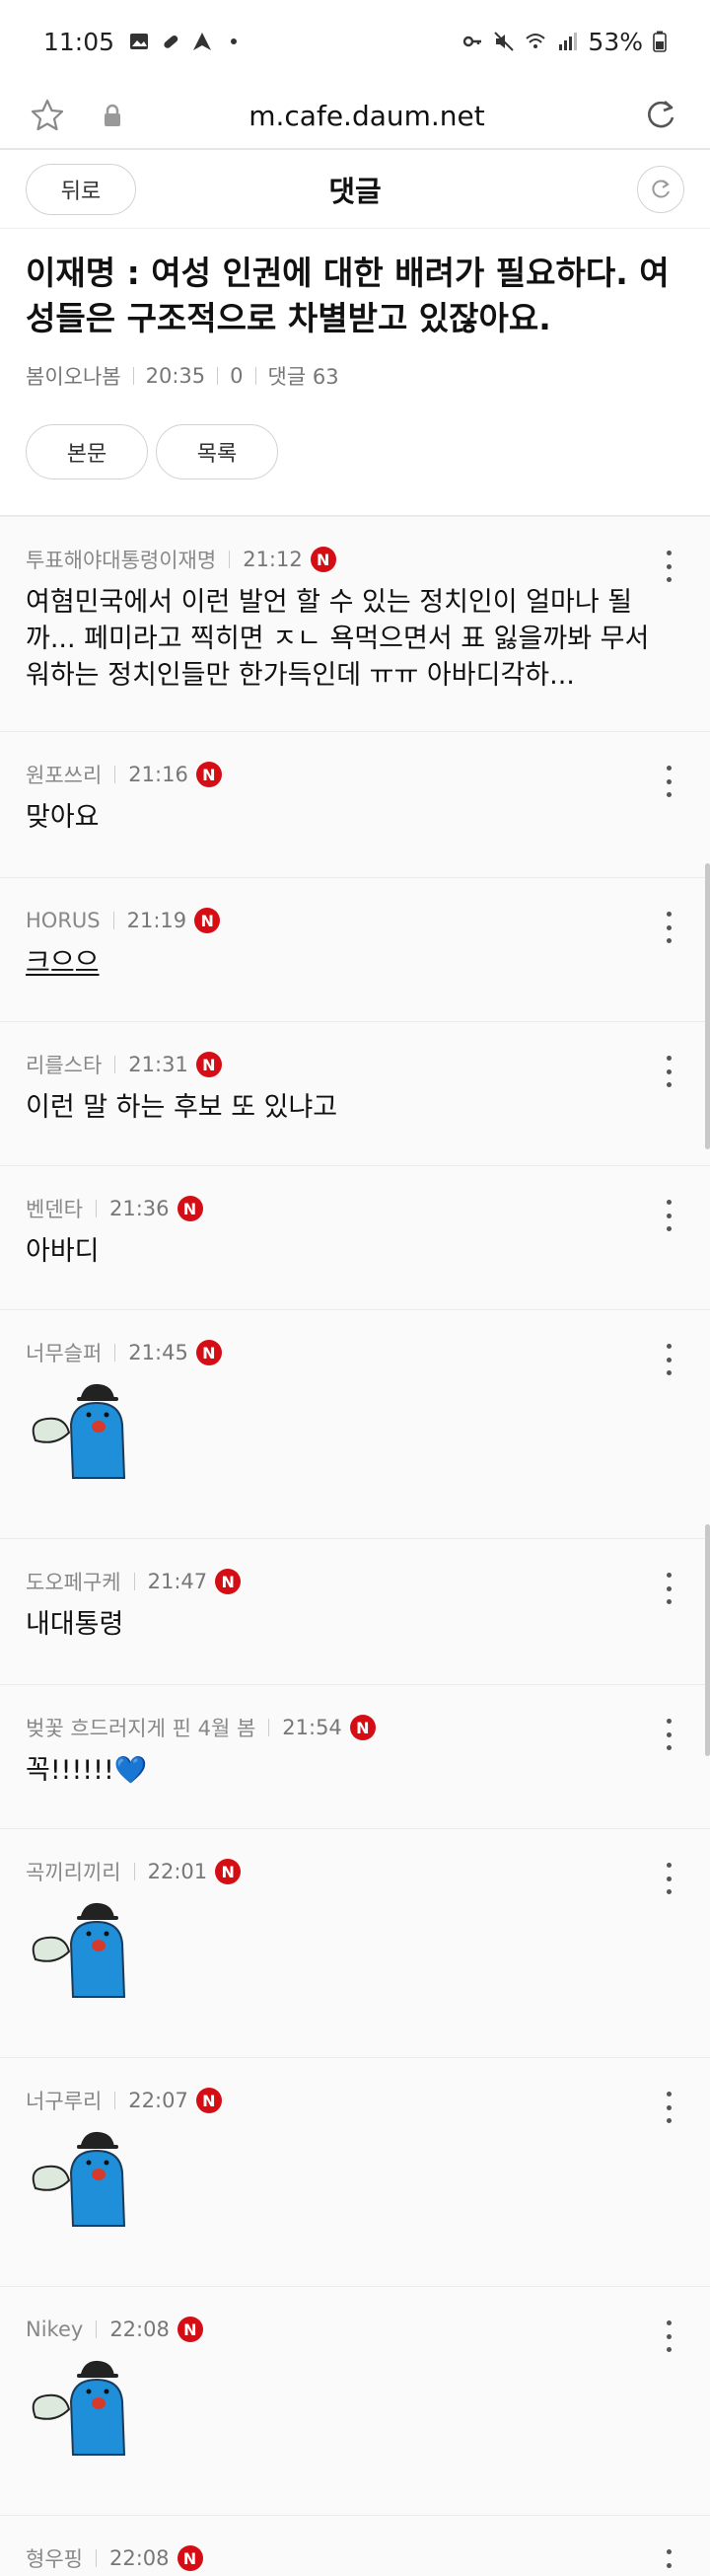  Describe the element at coordinates (73, 1581) in the screenshot. I see `comment-author: 도오페구케` at that location.